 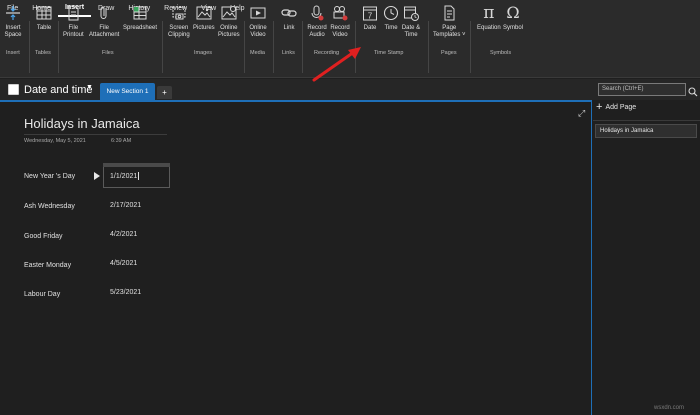 What do you see at coordinates (336, 64) in the screenshot?
I see `annotation-arrow-icon` at bounding box center [336, 64].